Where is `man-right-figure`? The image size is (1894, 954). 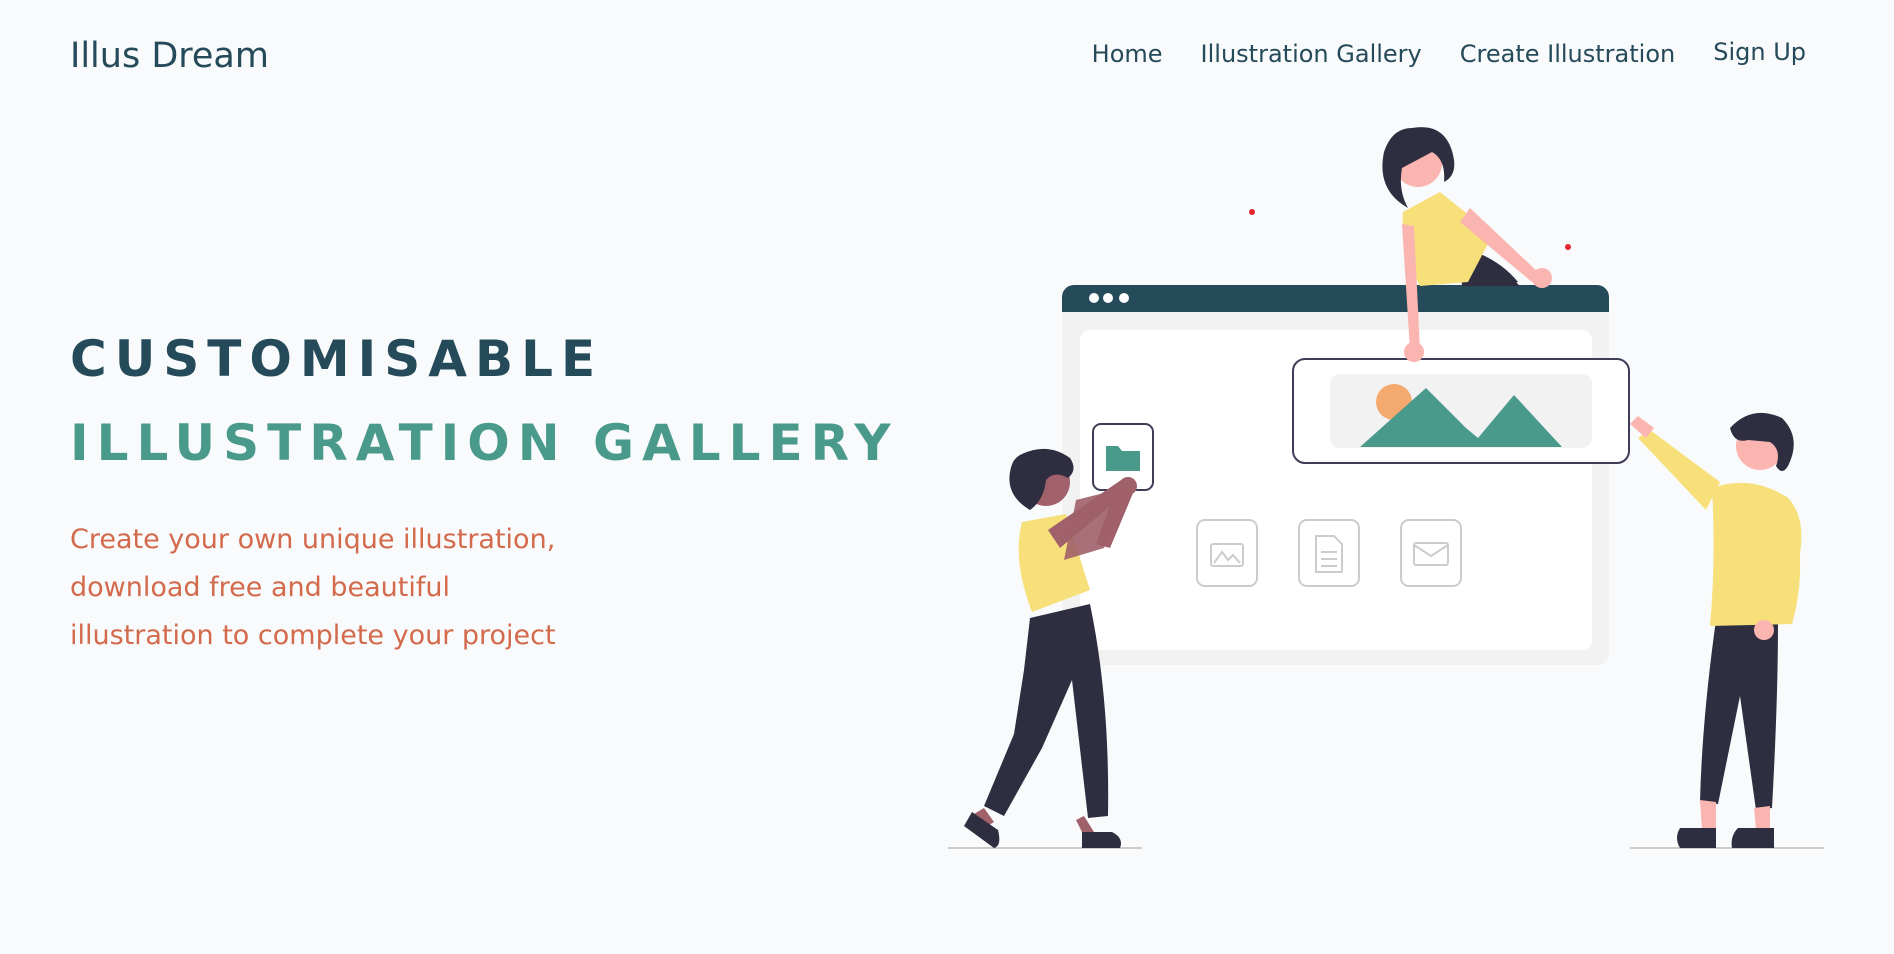
man-right-figure is located at coordinates (1727, 630).